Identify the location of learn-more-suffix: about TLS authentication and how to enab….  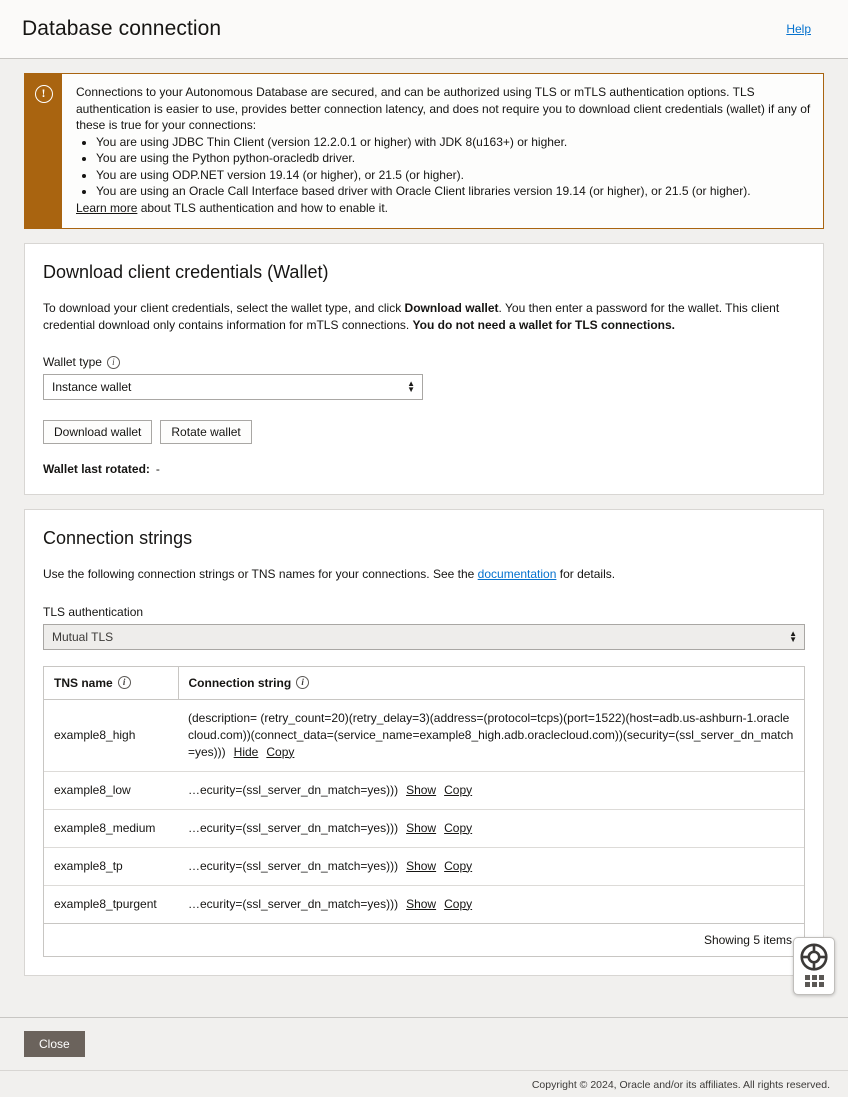
(263, 207).